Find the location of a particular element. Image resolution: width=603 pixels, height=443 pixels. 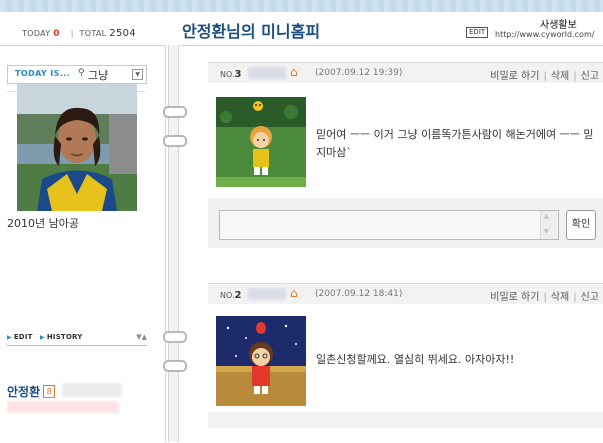

today-mood-selector: TODAY IS... ⚲ 그냥 ▼ is located at coordinates (77, 74).